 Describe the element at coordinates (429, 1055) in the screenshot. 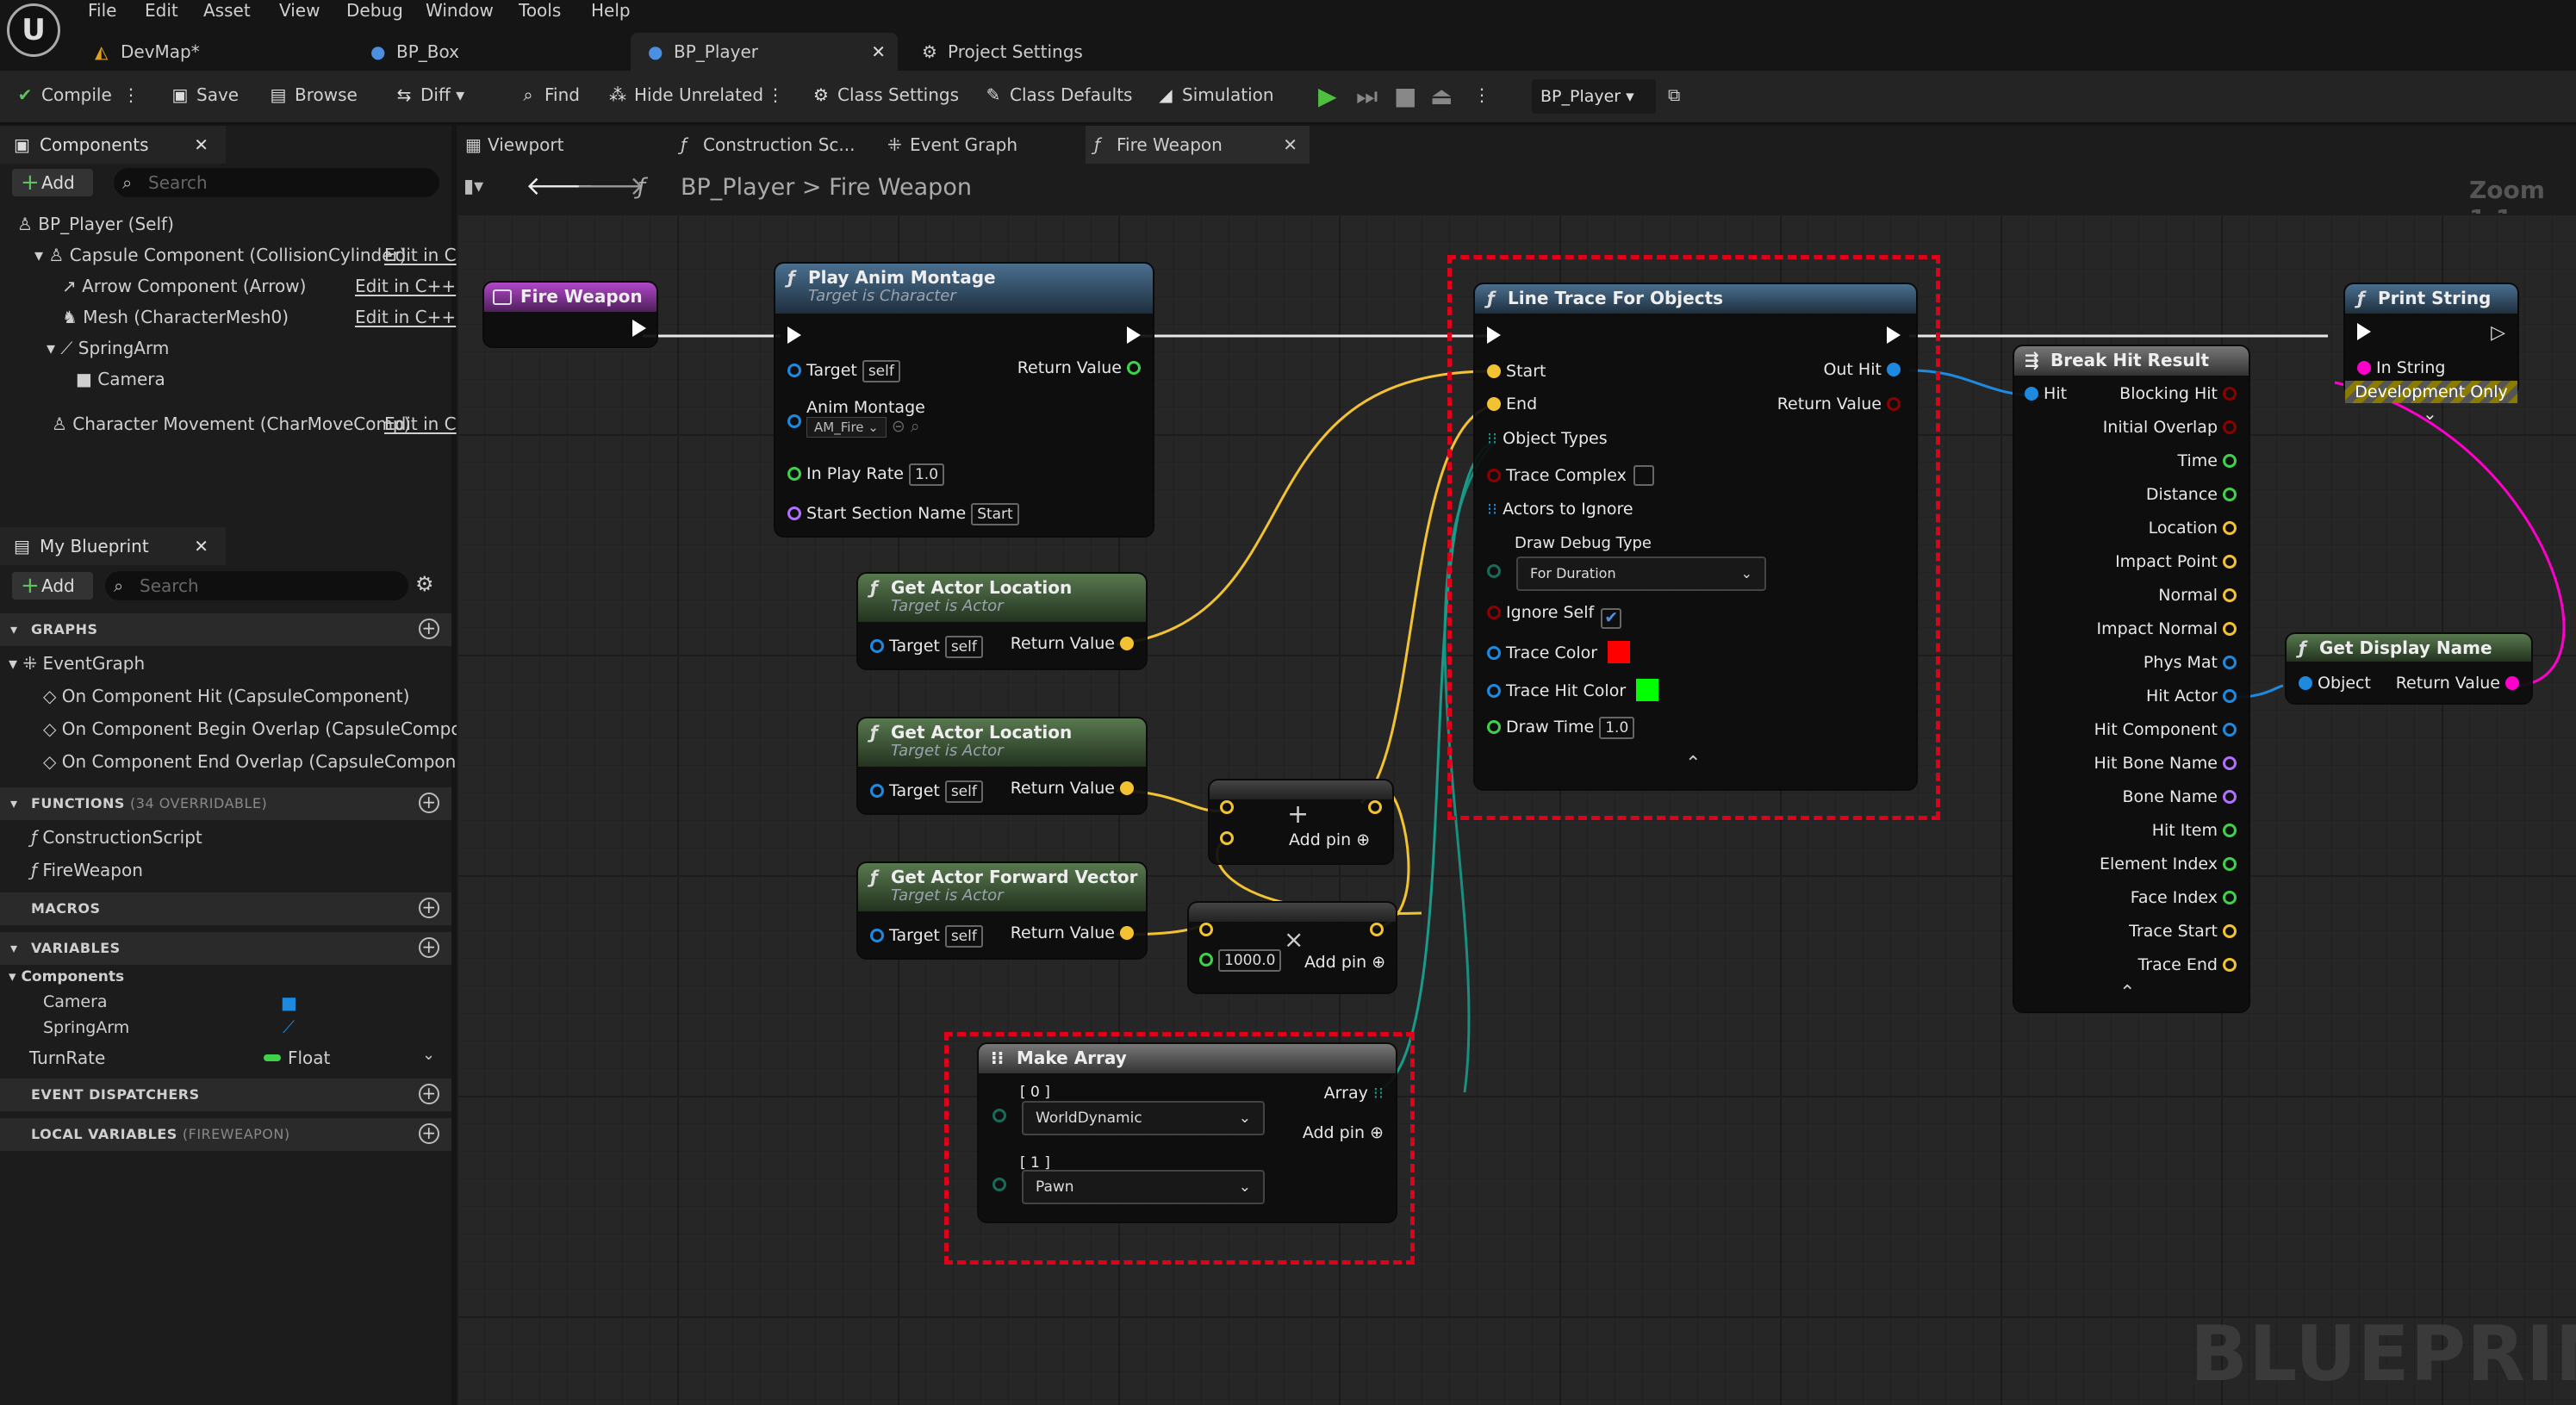

I see `chevron-down-icon: ⌄` at that location.